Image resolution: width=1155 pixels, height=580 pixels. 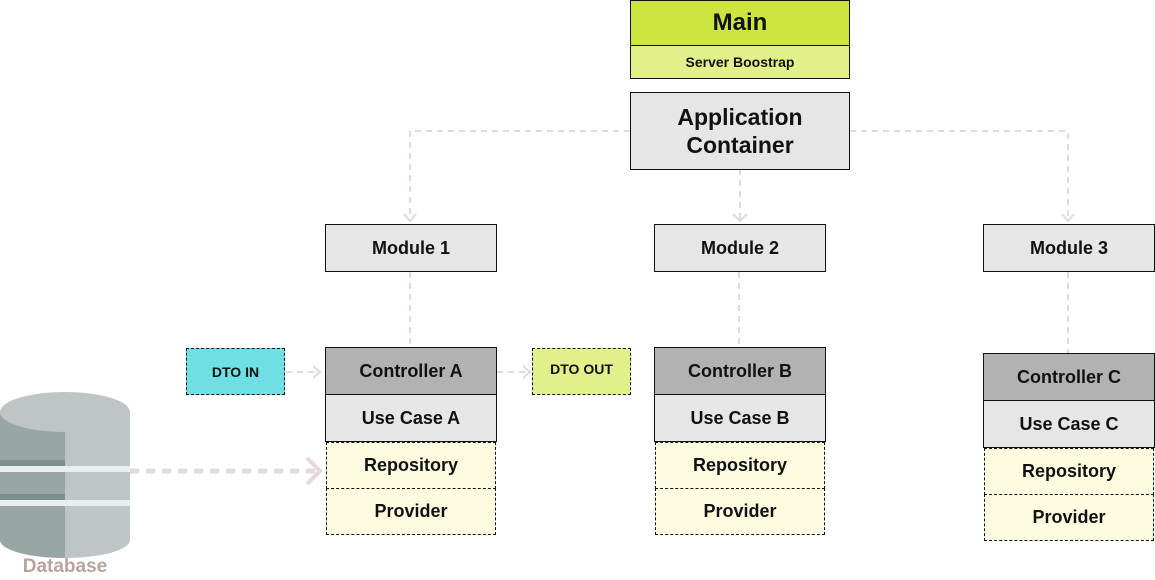 I want to click on dto-out-box: DTO OUT, so click(x=581, y=371).